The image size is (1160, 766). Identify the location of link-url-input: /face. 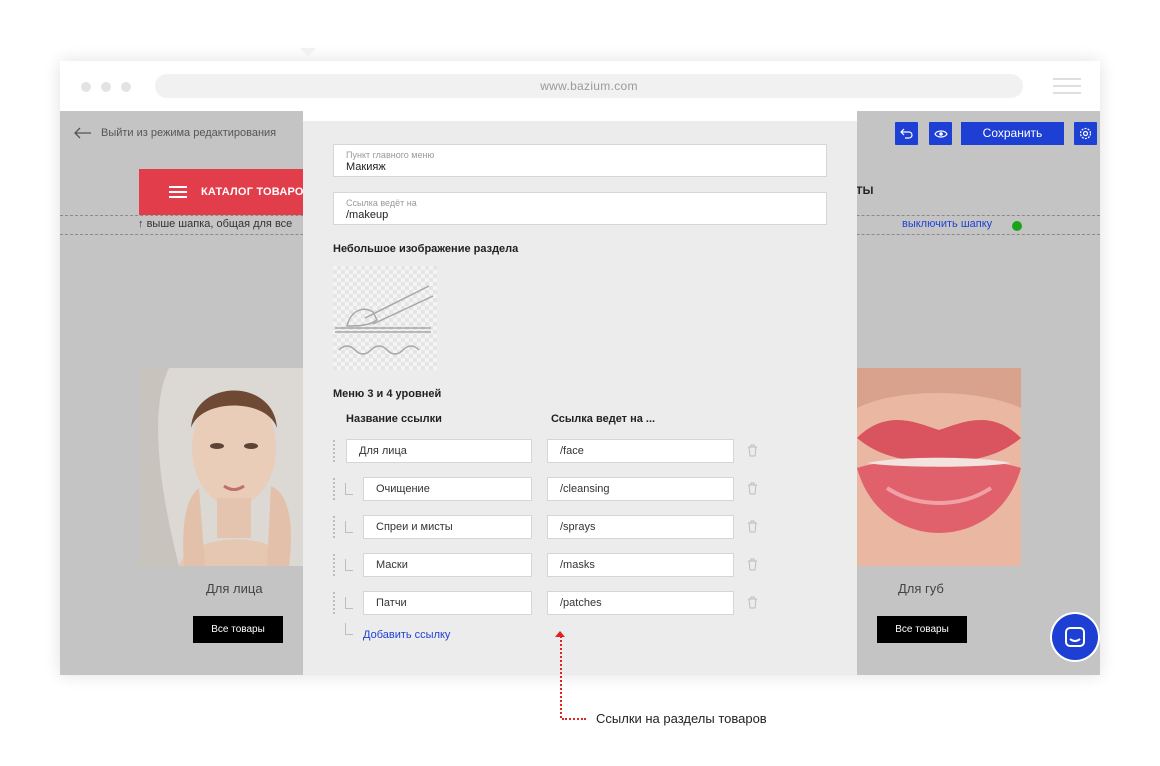
(640, 451).